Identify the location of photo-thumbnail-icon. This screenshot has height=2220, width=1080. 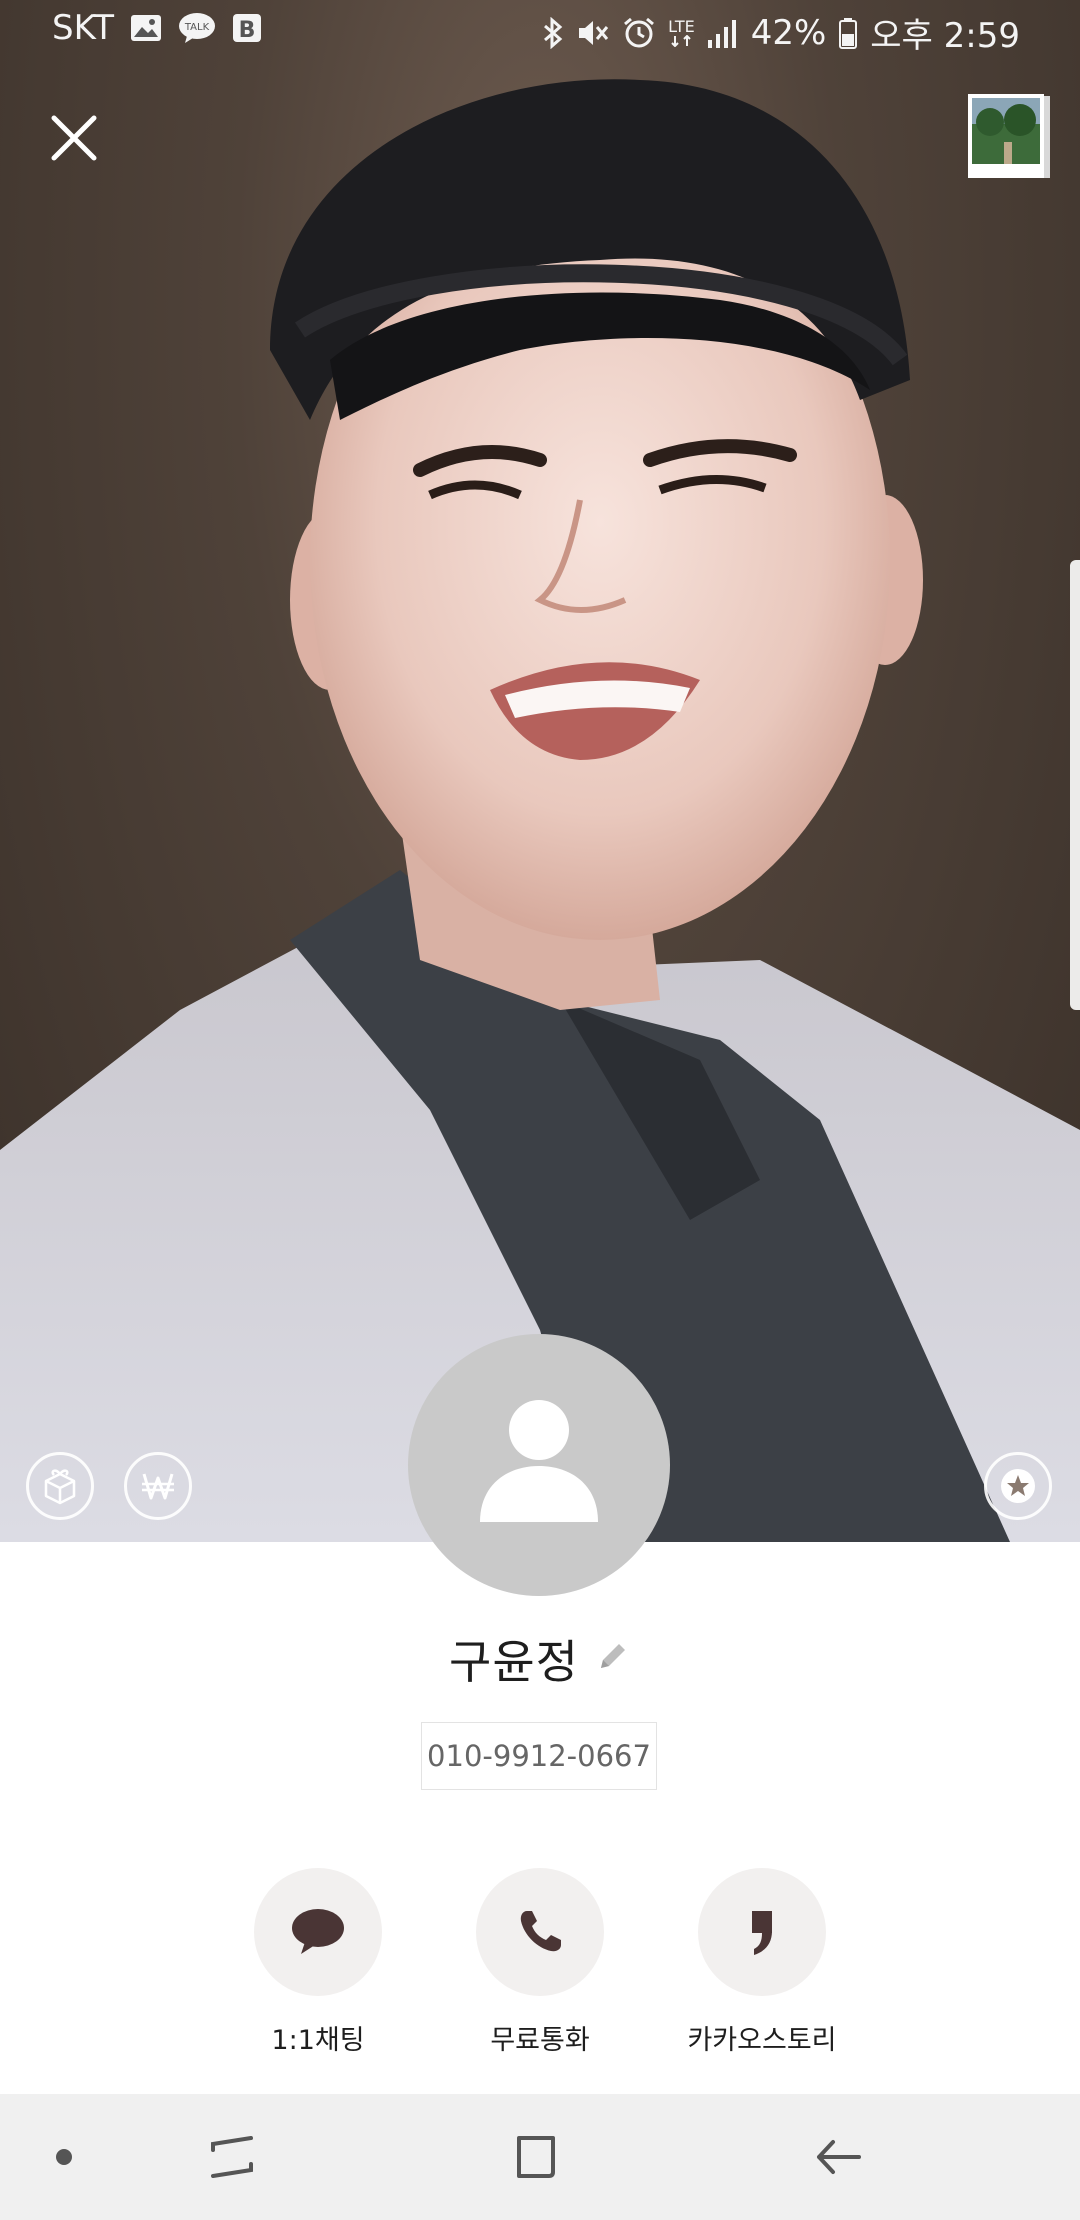
(1009, 136).